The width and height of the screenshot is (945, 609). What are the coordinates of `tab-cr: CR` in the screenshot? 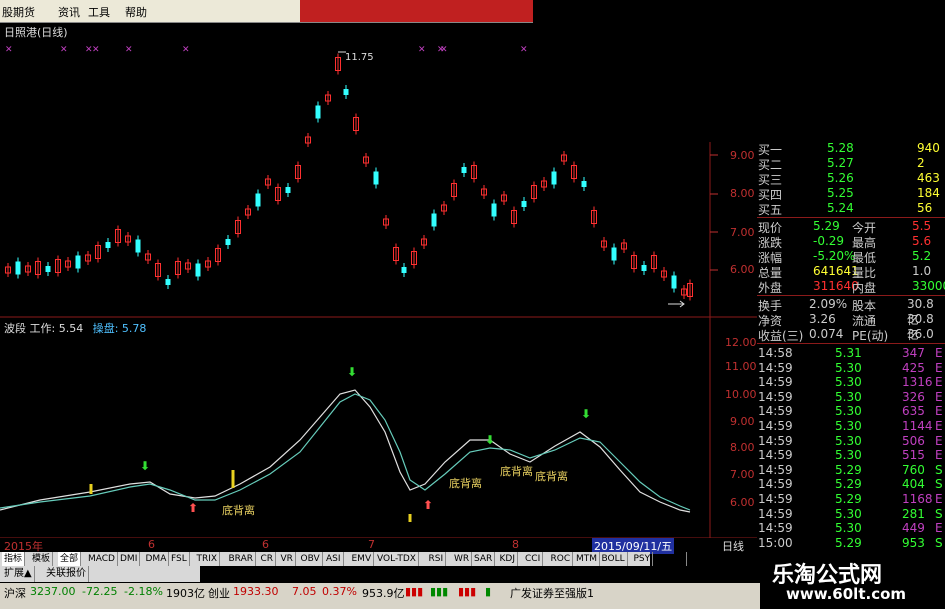 It's located at (268, 559).